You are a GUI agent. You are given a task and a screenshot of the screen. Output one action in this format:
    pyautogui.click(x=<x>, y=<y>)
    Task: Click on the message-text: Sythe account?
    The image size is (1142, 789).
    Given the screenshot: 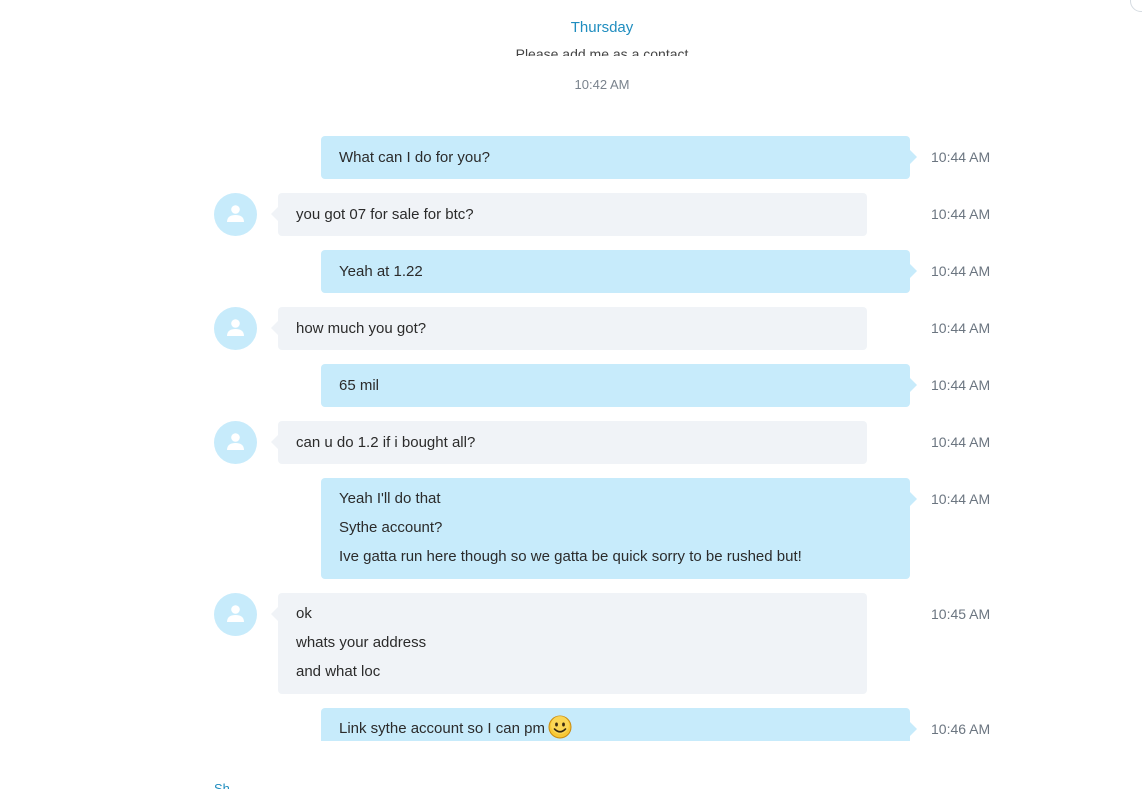 What is the action you would take?
    pyautogui.click(x=391, y=527)
    